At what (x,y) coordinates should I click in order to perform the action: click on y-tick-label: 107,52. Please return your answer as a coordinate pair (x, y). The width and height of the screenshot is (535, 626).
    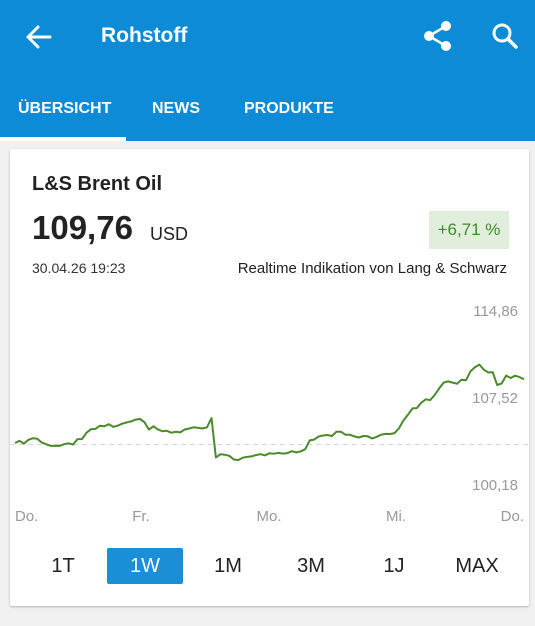
    Looking at the image, I should click on (495, 398).